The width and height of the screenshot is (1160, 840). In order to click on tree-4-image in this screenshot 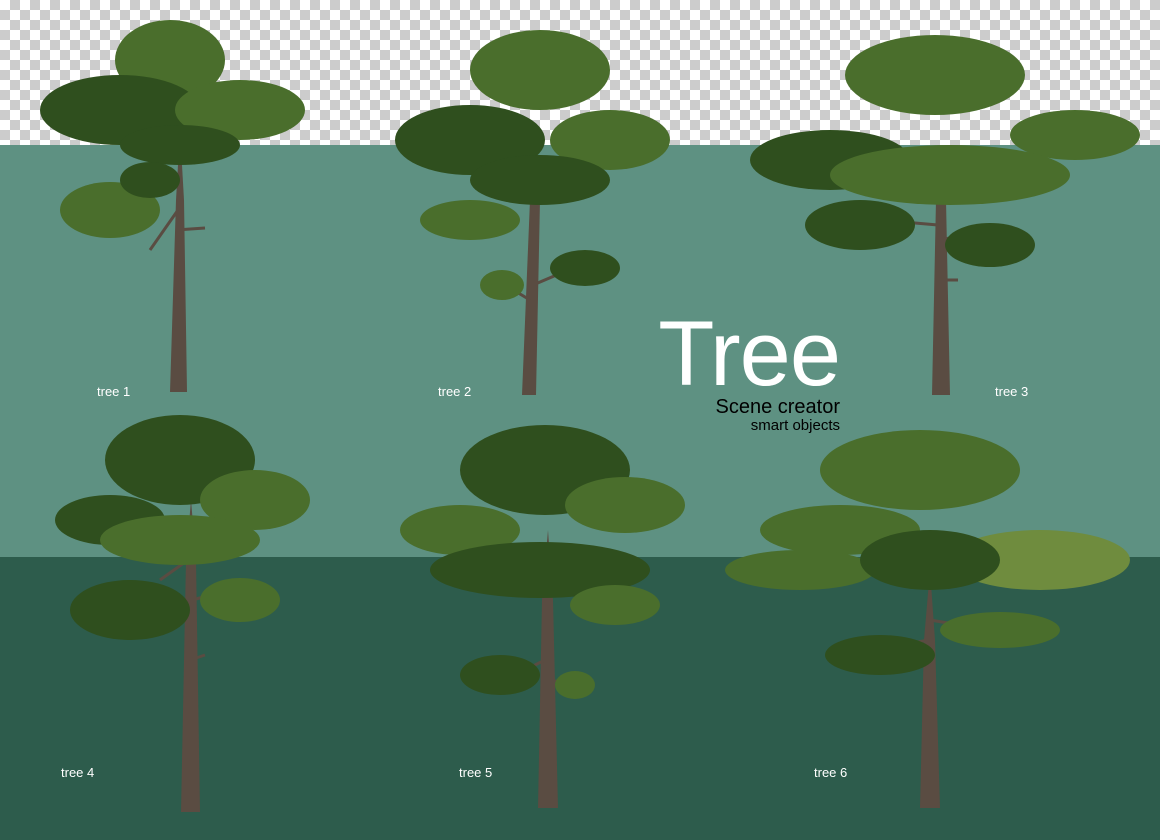, I will do `click(182, 613)`.